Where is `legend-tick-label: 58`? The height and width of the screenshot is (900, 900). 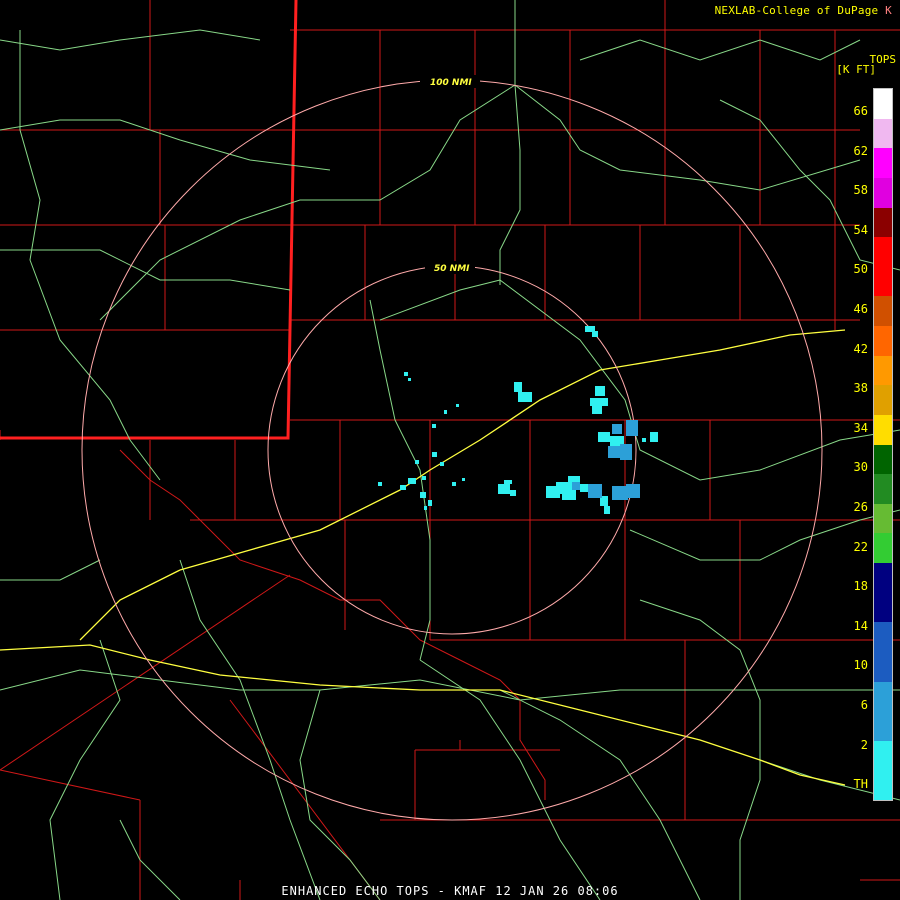
legend-tick-label: 58 is located at coordinates (860, 190).